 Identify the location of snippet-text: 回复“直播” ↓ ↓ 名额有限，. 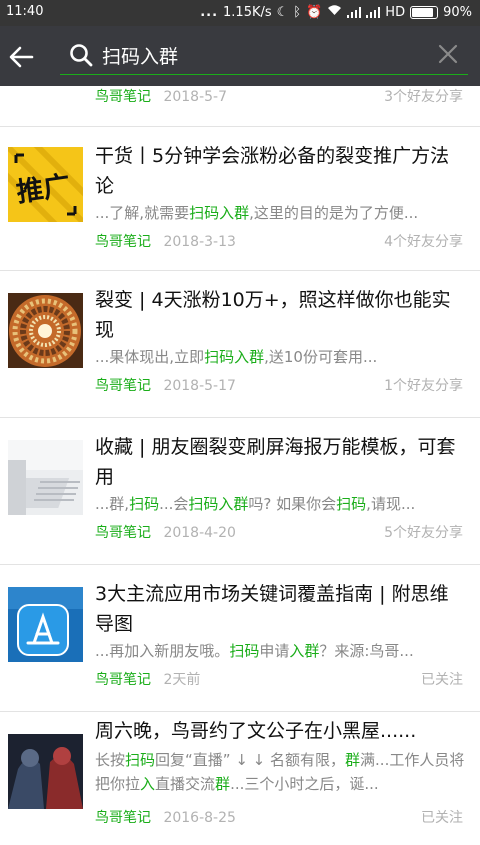
(250, 760).